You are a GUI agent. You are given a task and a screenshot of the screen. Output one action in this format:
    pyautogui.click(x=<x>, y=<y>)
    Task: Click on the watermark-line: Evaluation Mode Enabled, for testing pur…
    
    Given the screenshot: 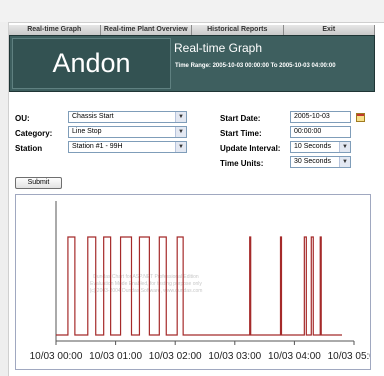 What is the action you would take?
    pyautogui.click(x=146, y=284)
    